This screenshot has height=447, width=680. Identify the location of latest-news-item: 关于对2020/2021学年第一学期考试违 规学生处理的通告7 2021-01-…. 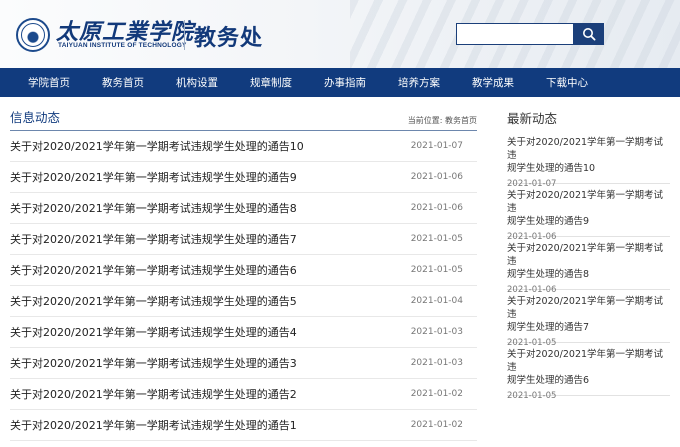
(588, 319).